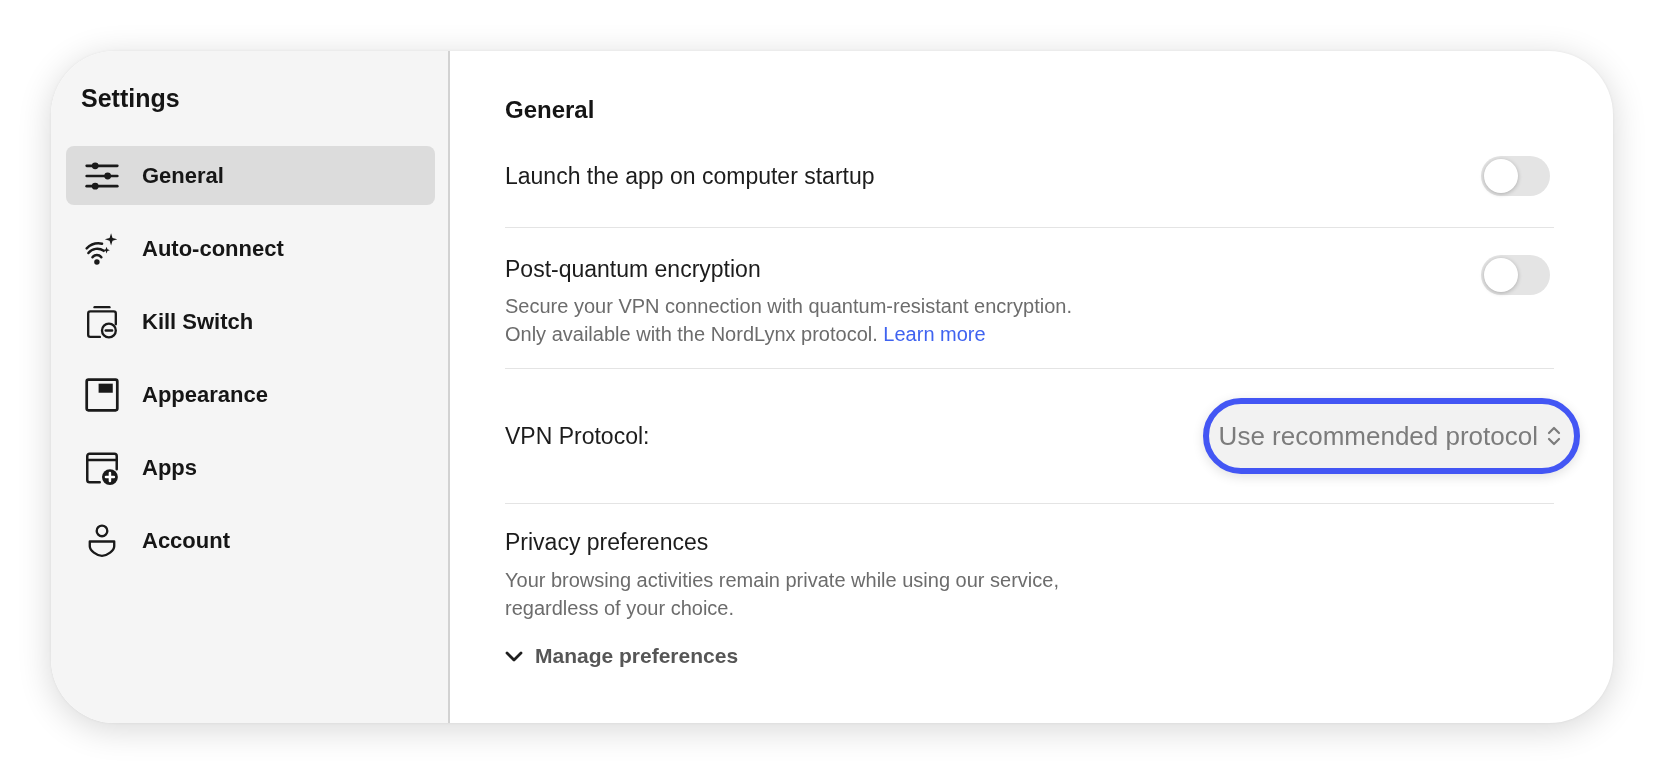  I want to click on window-minus-icon, so click(102, 321).